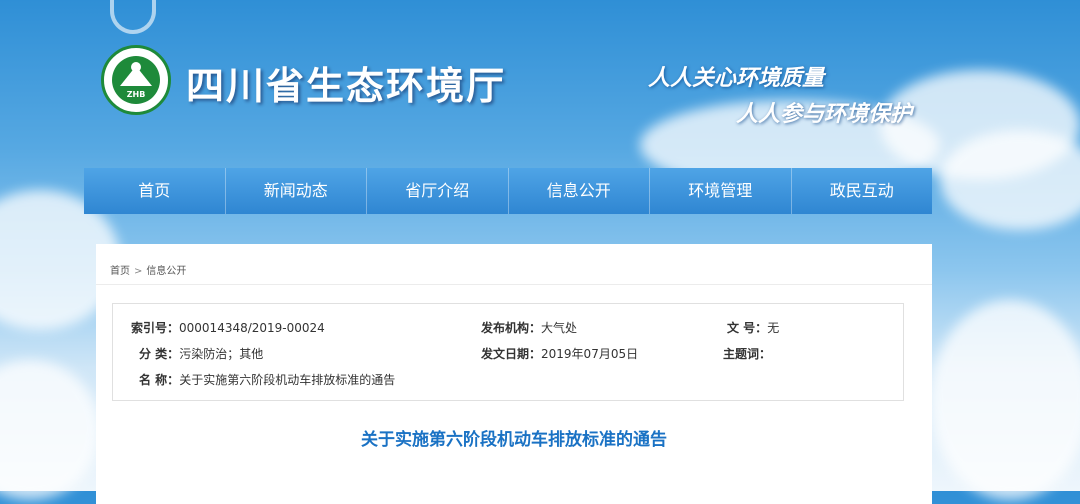  Describe the element at coordinates (296, 191) in the screenshot. I see `nav-item-news: 新闻动态` at that location.